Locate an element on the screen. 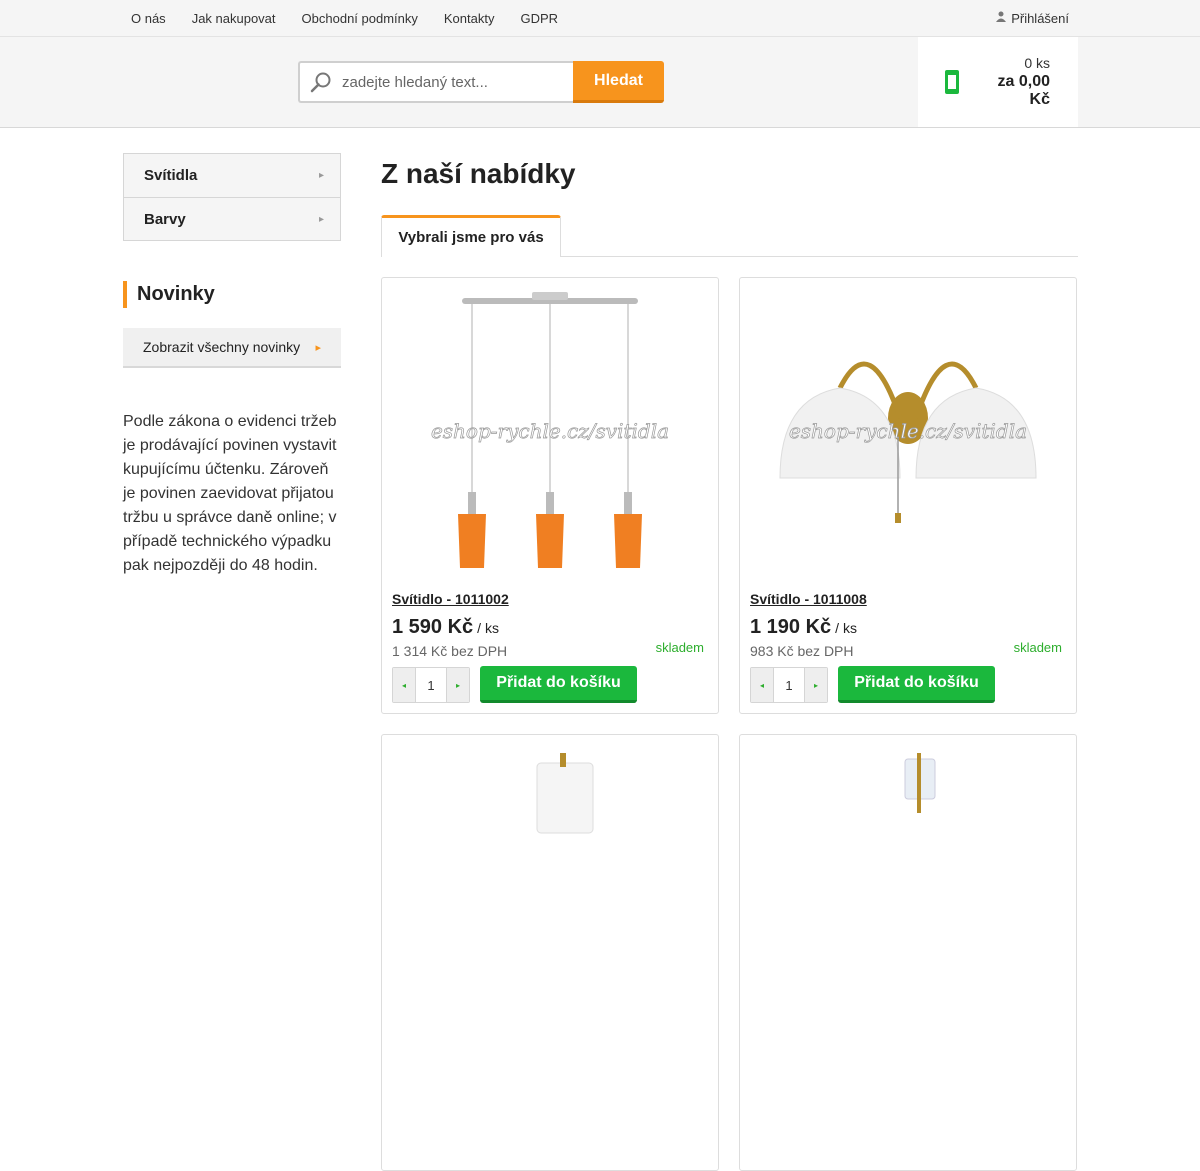 This screenshot has height=1171, width=1200. cart-quantity: 0 ks is located at coordinates (1037, 63).